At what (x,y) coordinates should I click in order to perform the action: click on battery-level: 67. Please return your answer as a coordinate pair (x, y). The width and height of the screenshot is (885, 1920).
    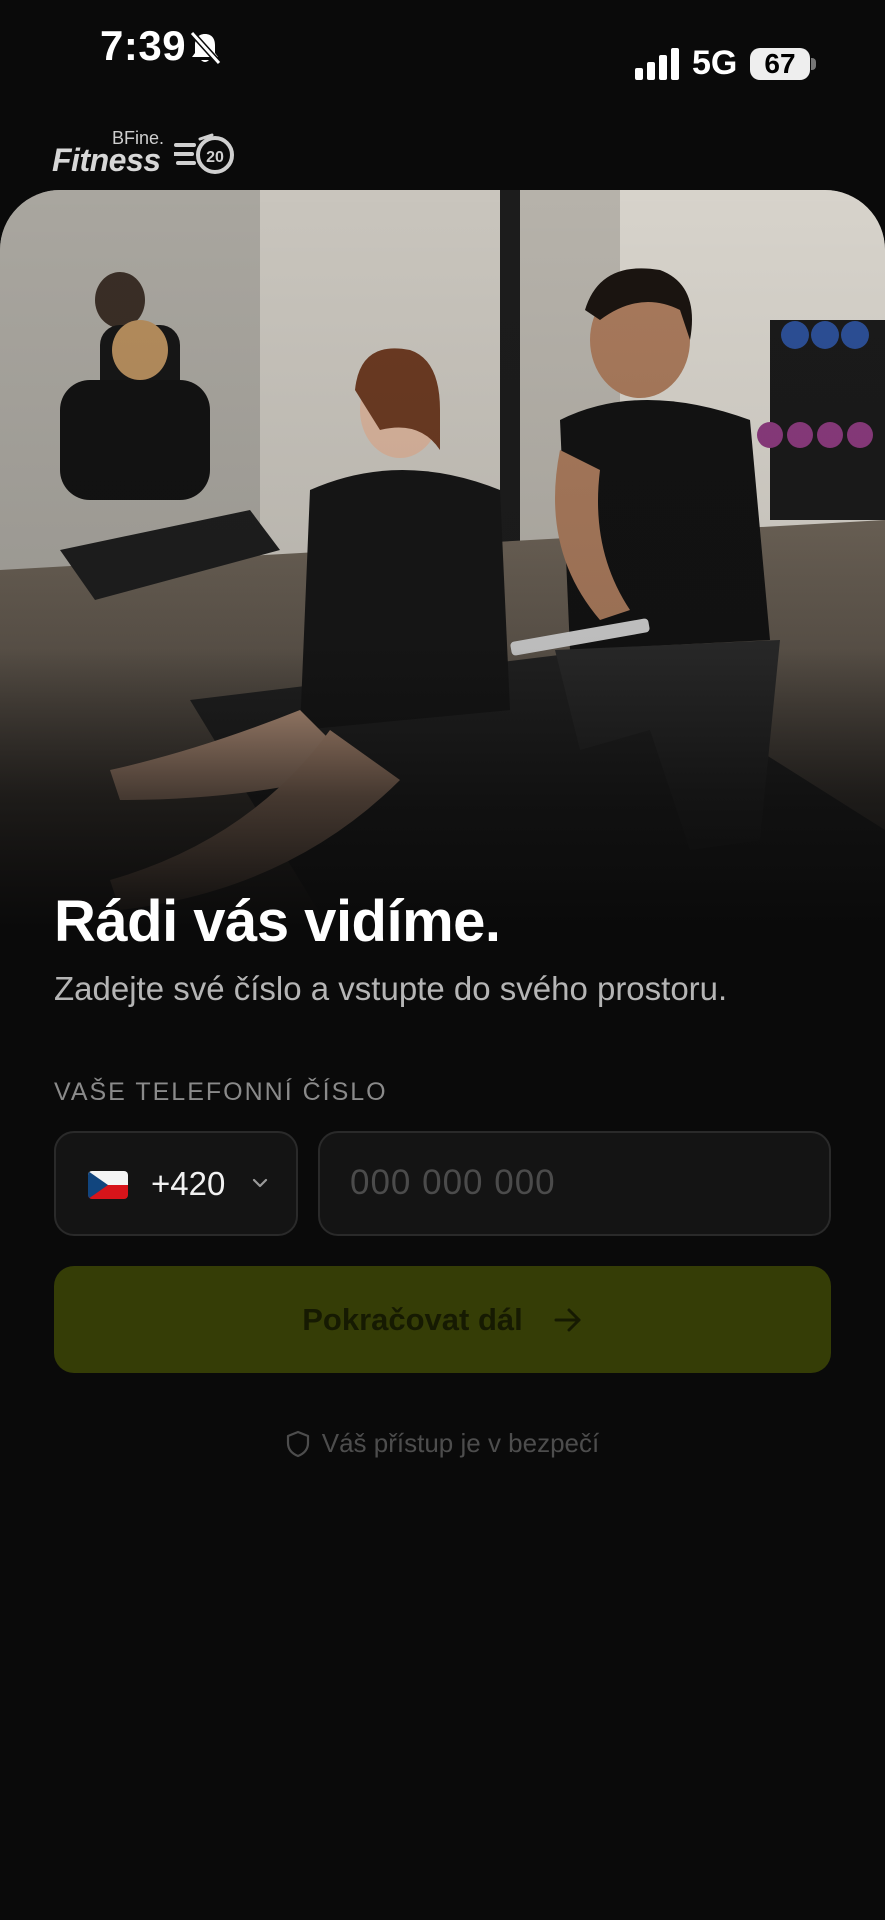
    Looking at the image, I should click on (780, 63).